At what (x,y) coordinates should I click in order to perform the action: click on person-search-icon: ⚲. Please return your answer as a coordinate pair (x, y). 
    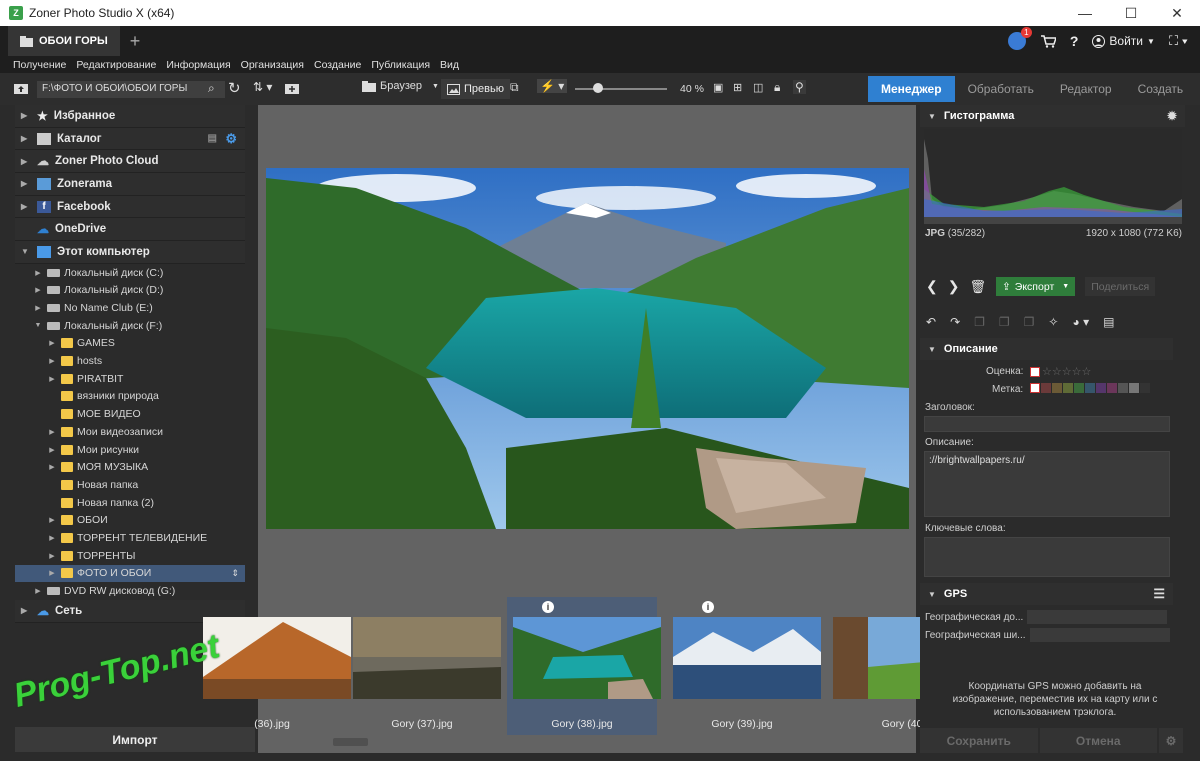
    Looking at the image, I should click on (799, 87).